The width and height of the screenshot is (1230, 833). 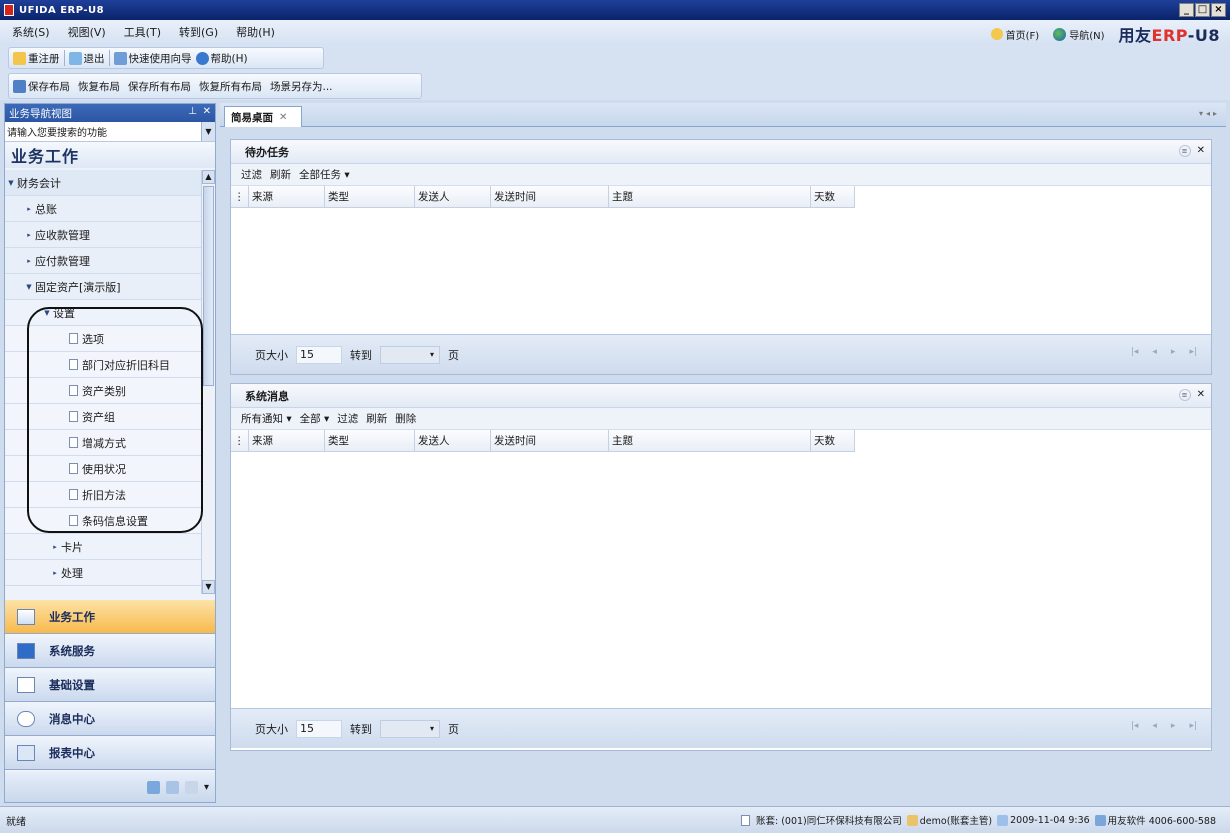 What do you see at coordinates (103, 521) in the screenshot?
I see `tree-item-barcode: 条码信息设置` at bounding box center [103, 521].